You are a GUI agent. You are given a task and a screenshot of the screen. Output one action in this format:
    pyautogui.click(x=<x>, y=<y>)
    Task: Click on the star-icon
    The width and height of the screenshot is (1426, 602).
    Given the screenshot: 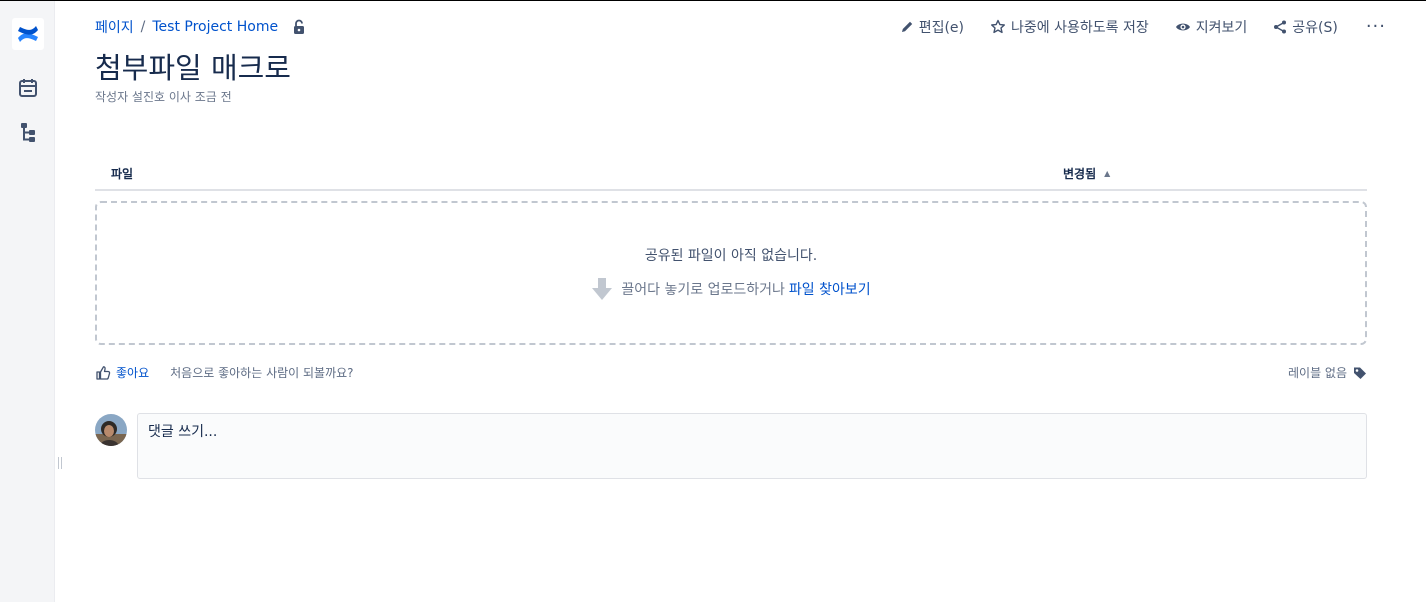 What is the action you would take?
    pyautogui.click(x=998, y=26)
    